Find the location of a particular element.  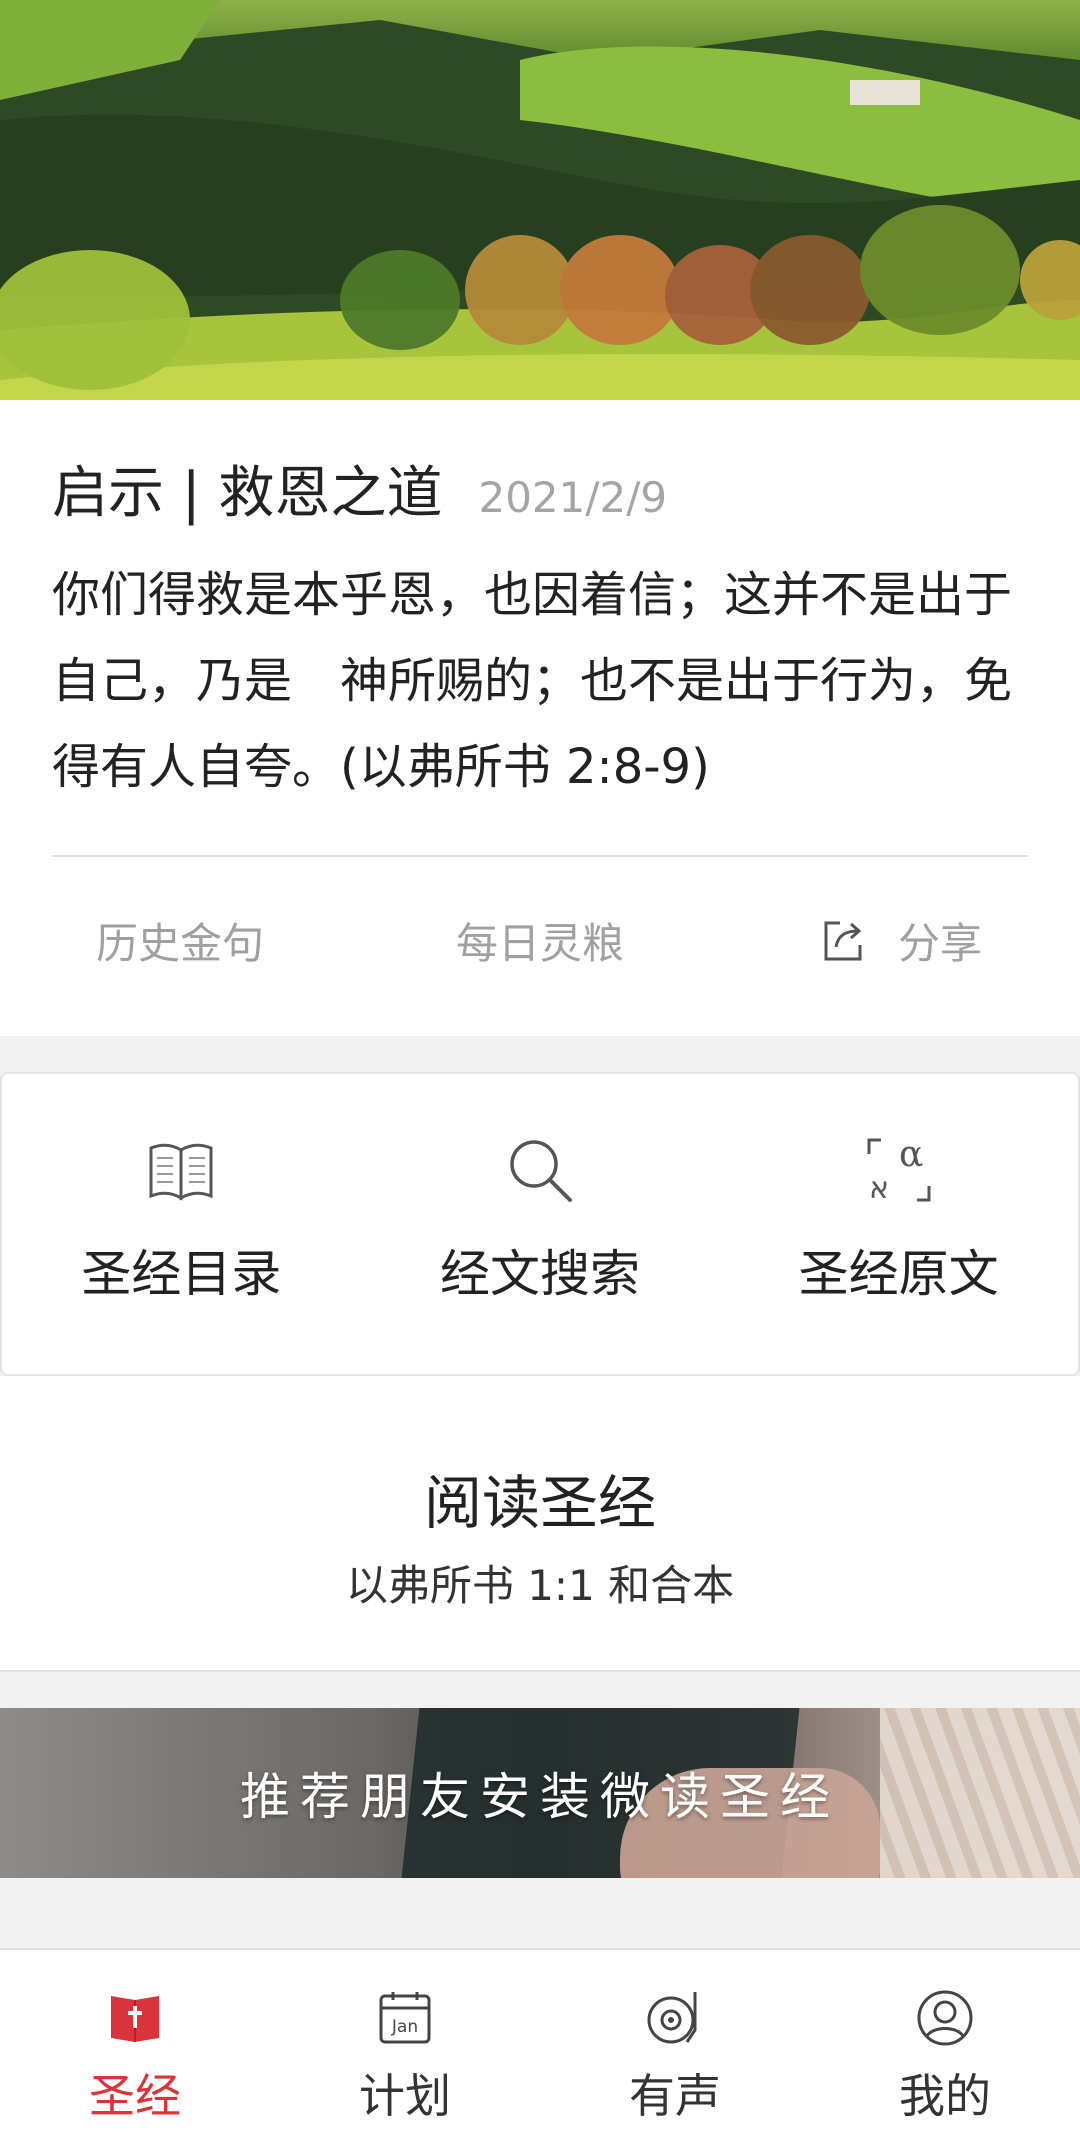

verse-search-label: 经文搜索 is located at coordinates (540, 1274).